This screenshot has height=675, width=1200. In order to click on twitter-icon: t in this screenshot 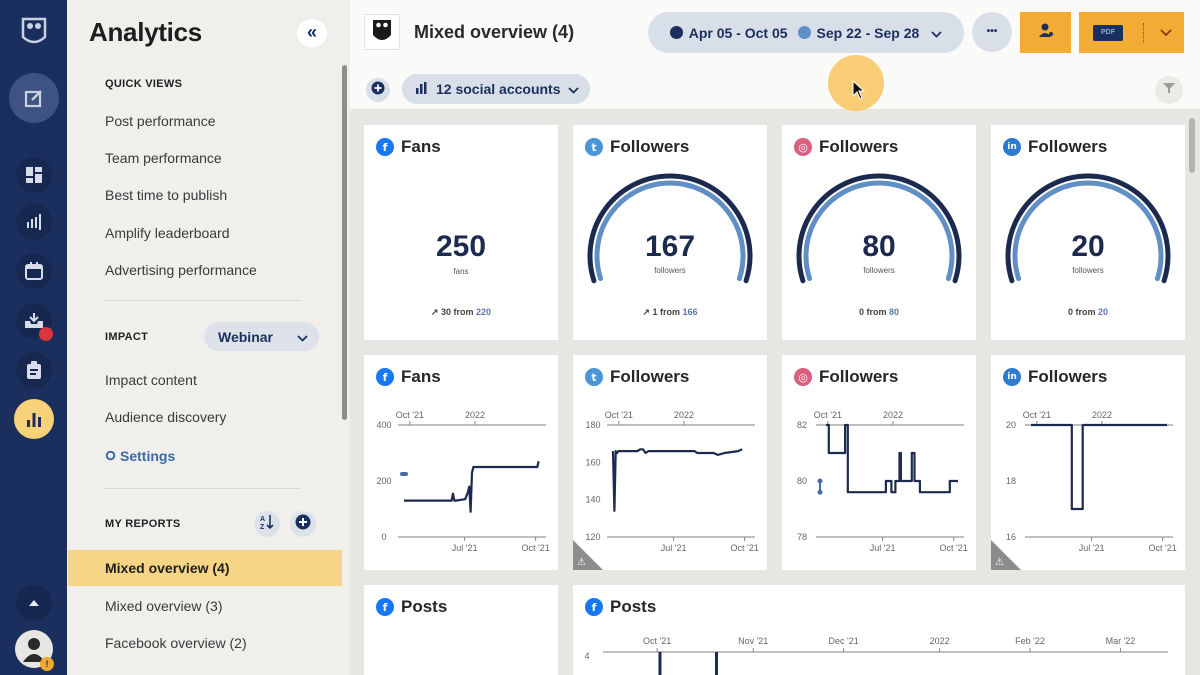, I will do `click(594, 147)`.